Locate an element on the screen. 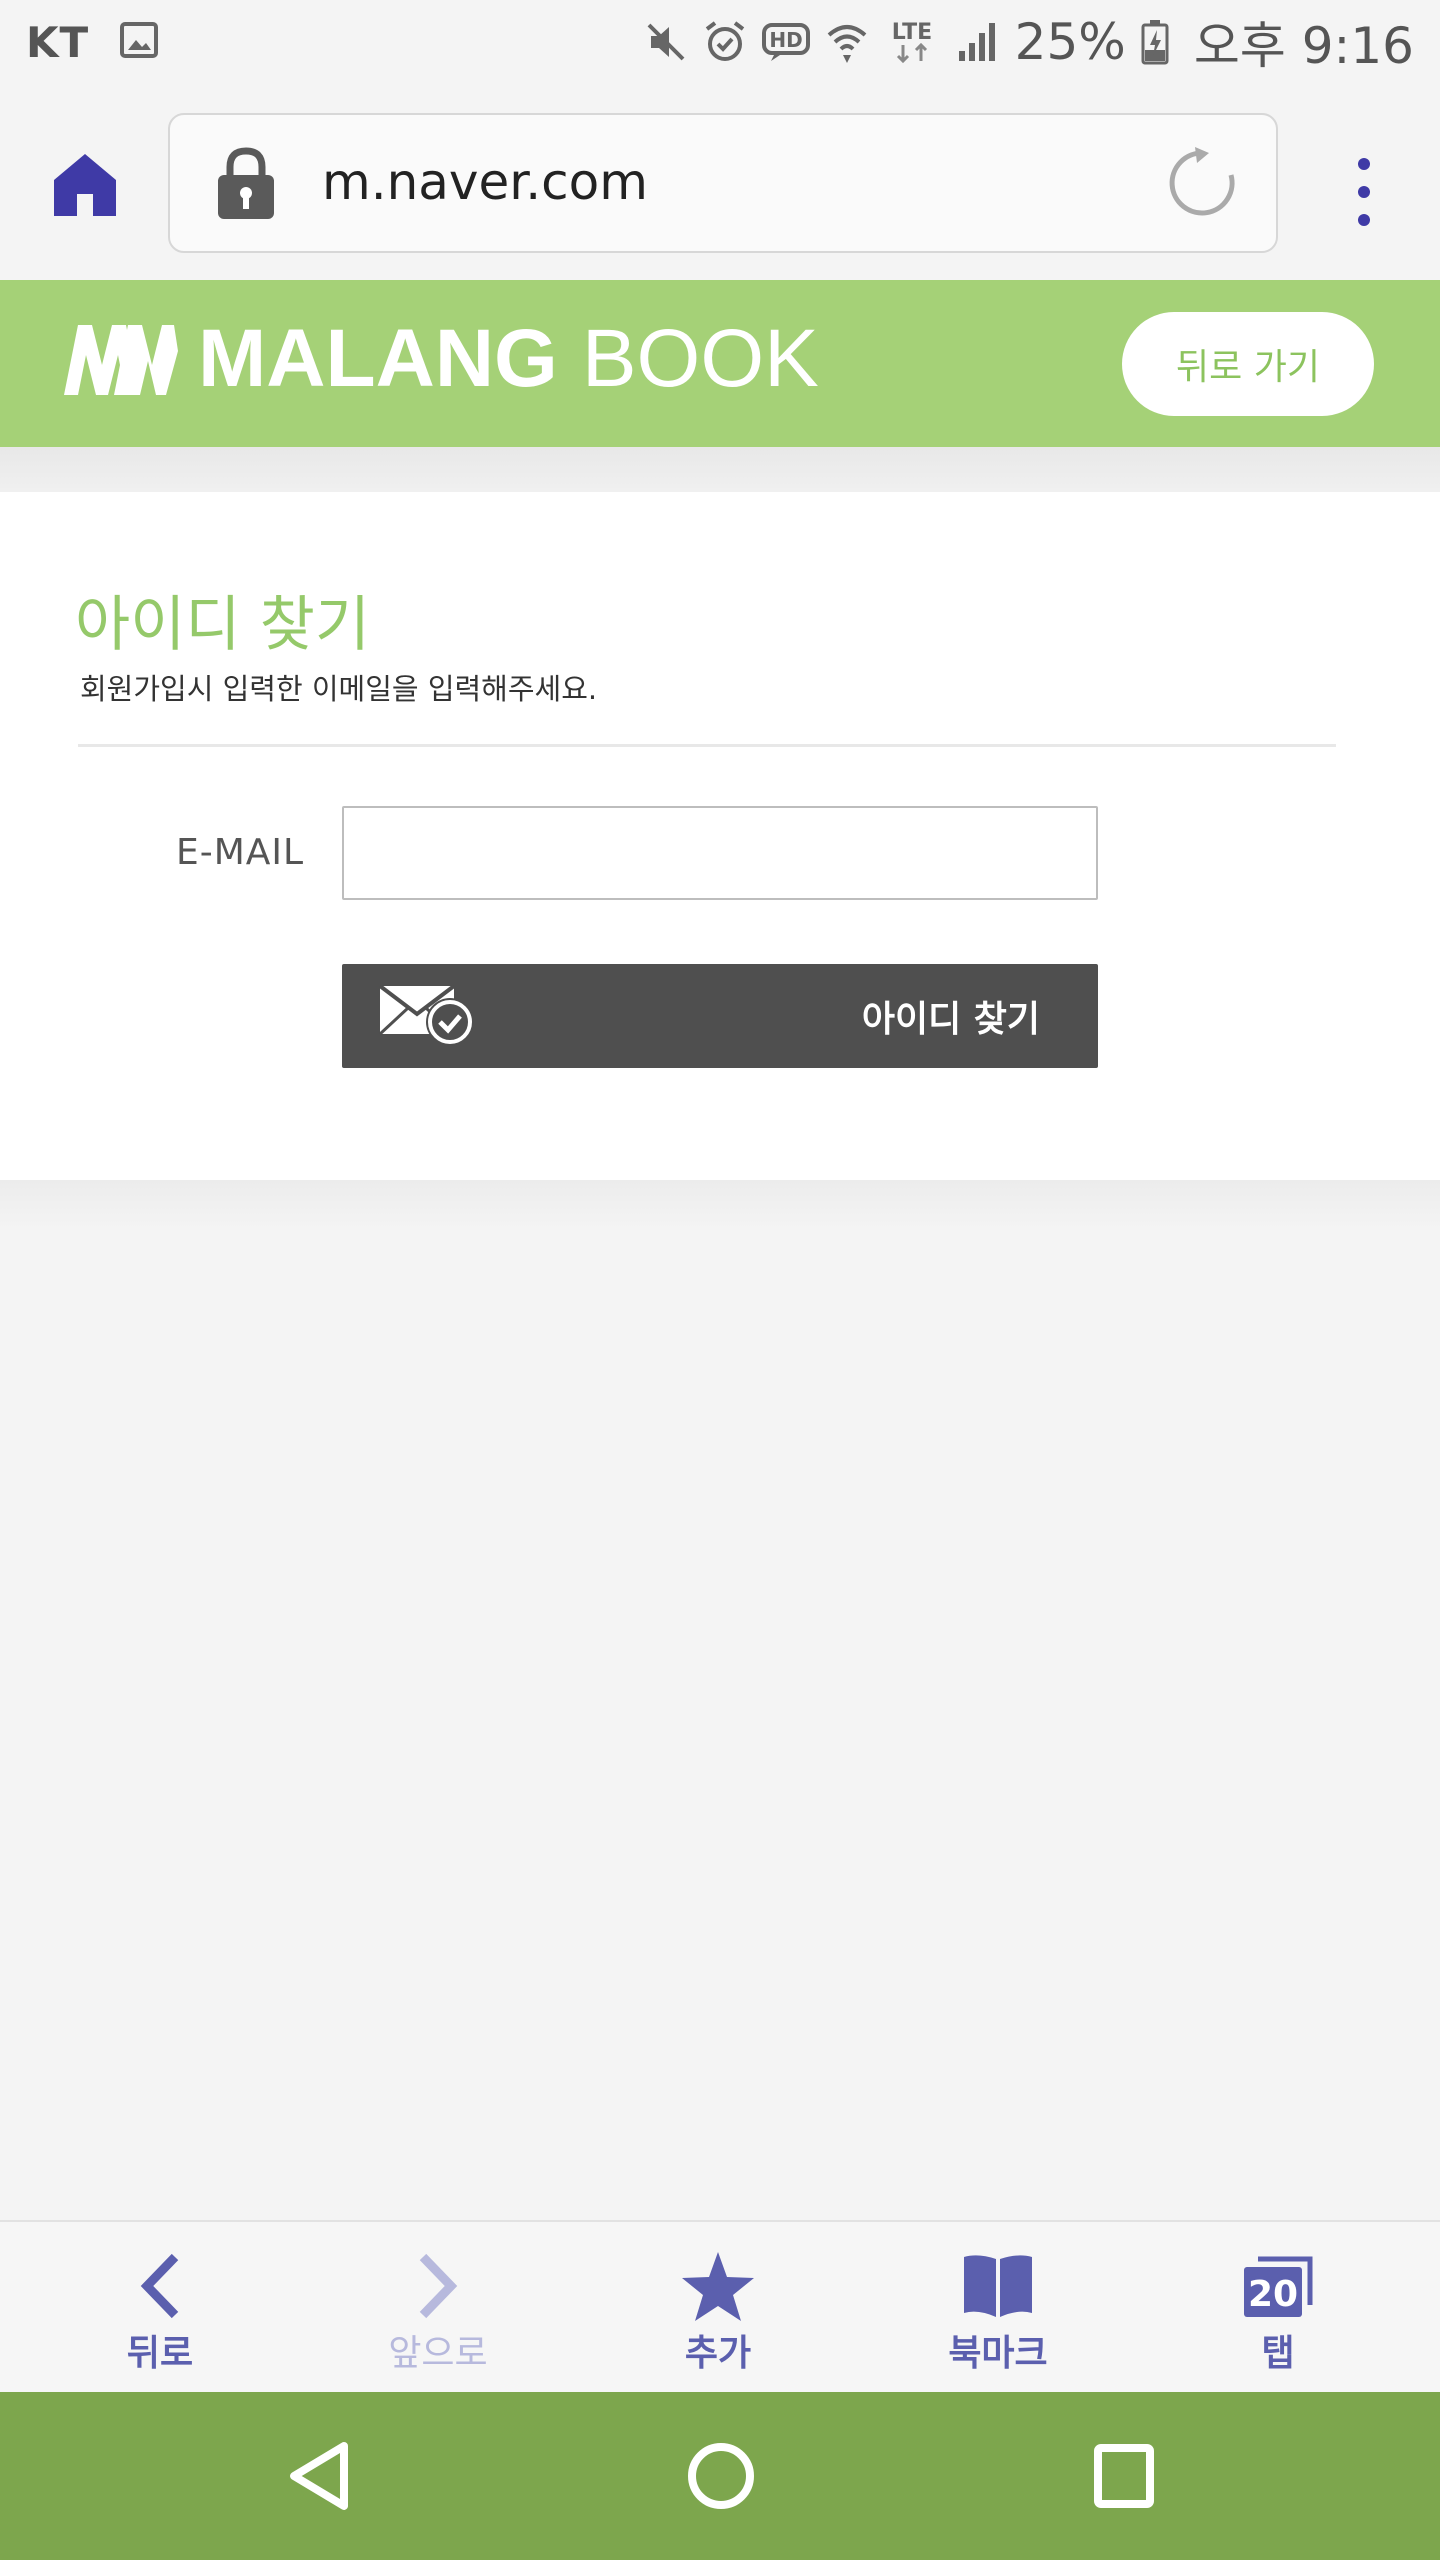  nav-tabs-label: 탭 is located at coordinates (1278, 2353).